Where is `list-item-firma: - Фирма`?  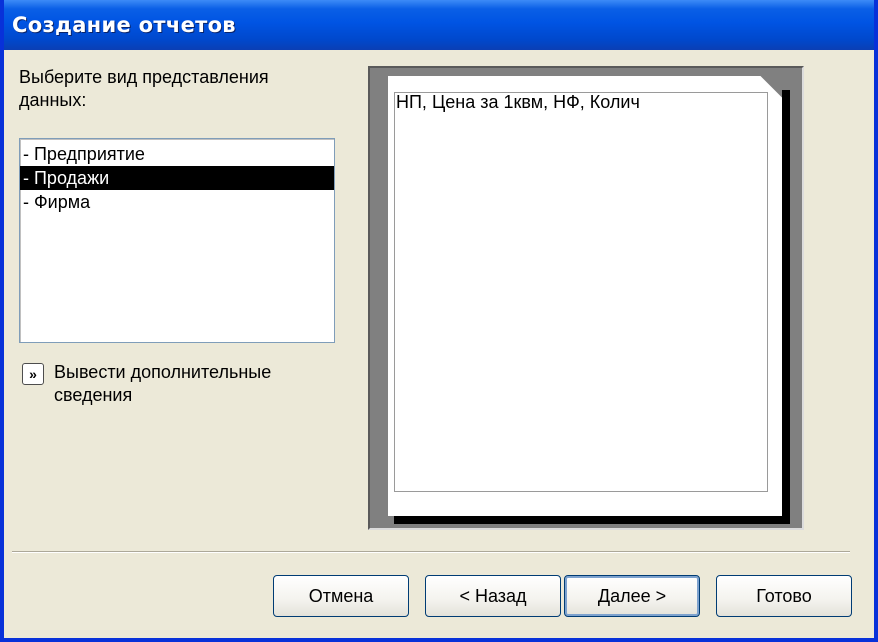 list-item-firma: - Фирма is located at coordinates (177, 202).